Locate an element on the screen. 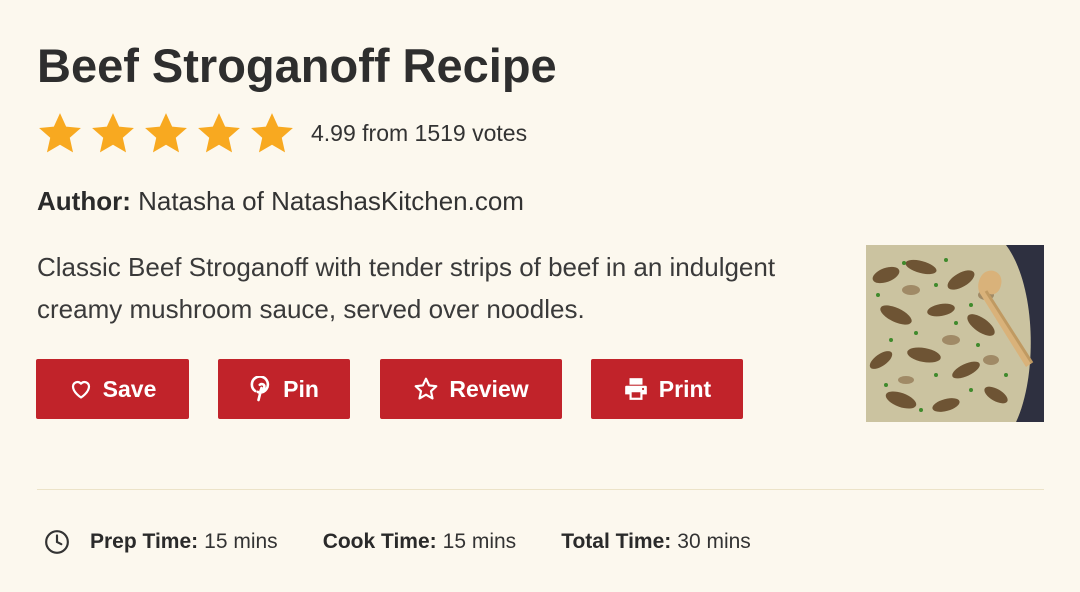 The image size is (1080, 592). total-time-label: Total Time: is located at coordinates (616, 541).